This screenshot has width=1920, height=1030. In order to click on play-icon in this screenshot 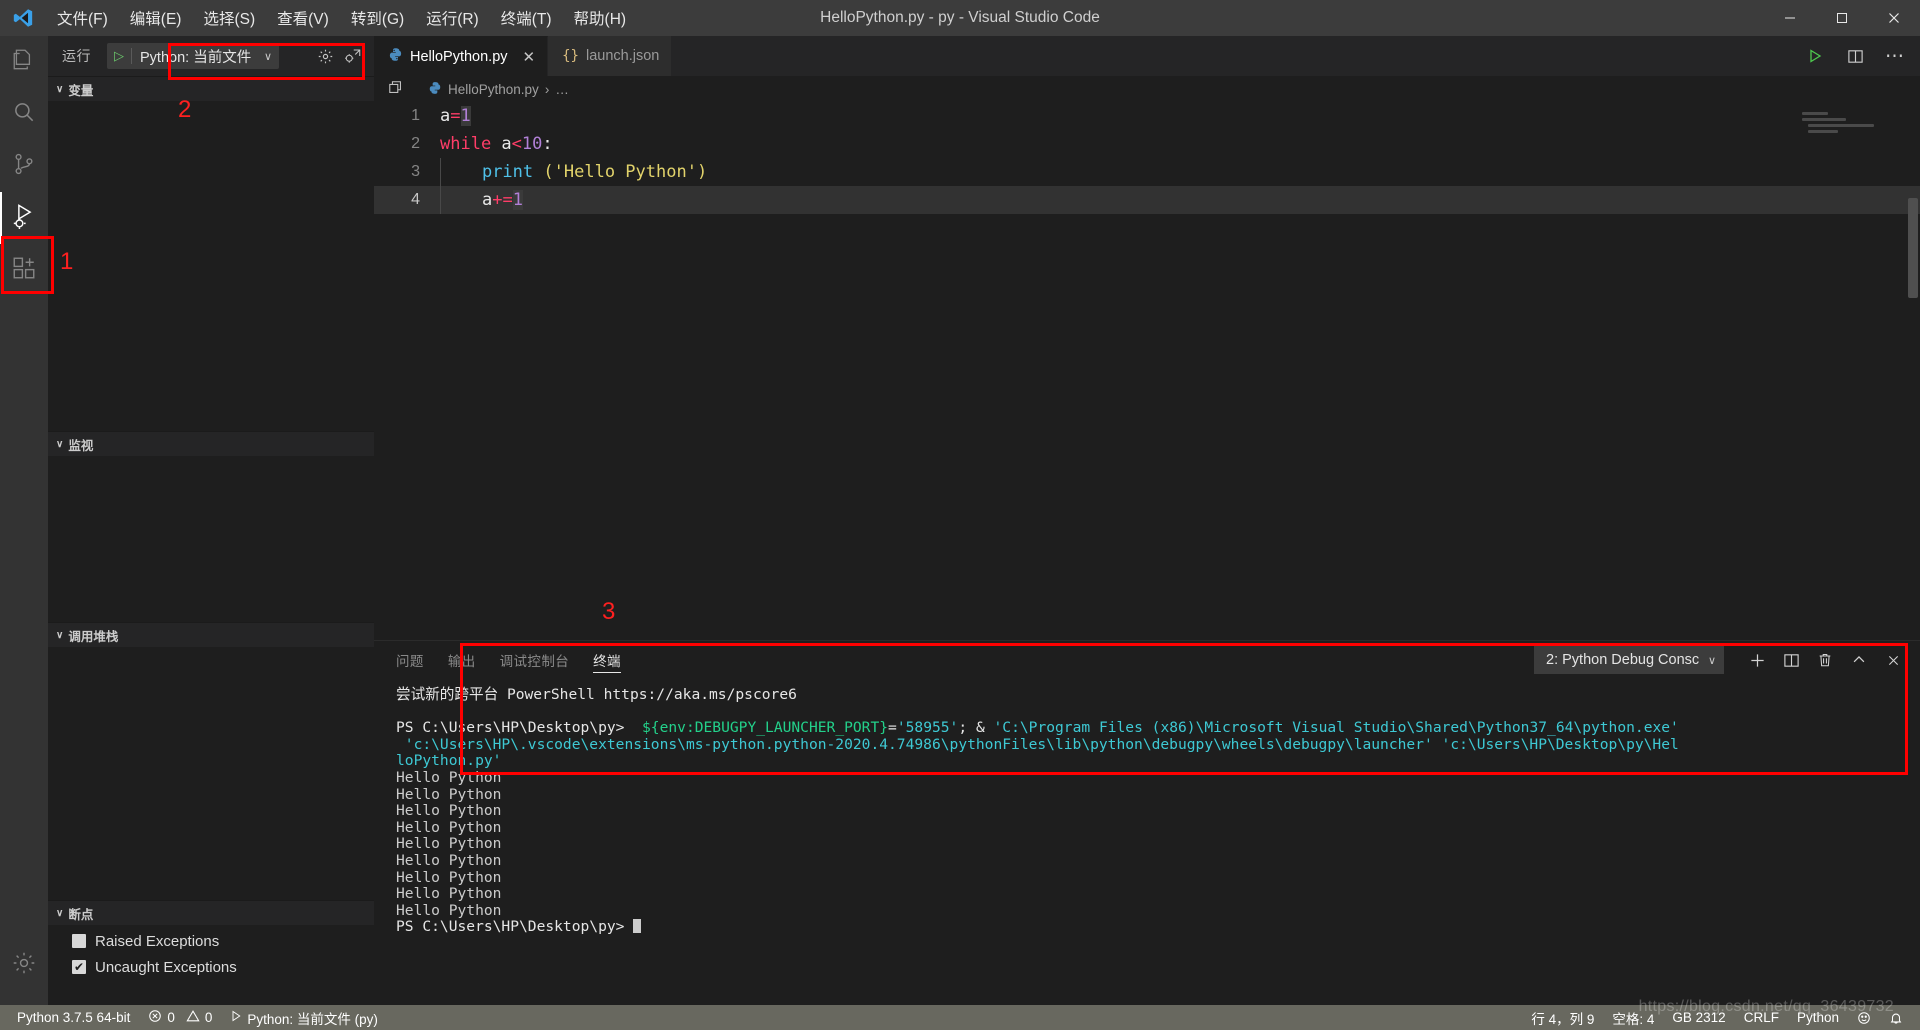, I will do `click(236, 1017)`.